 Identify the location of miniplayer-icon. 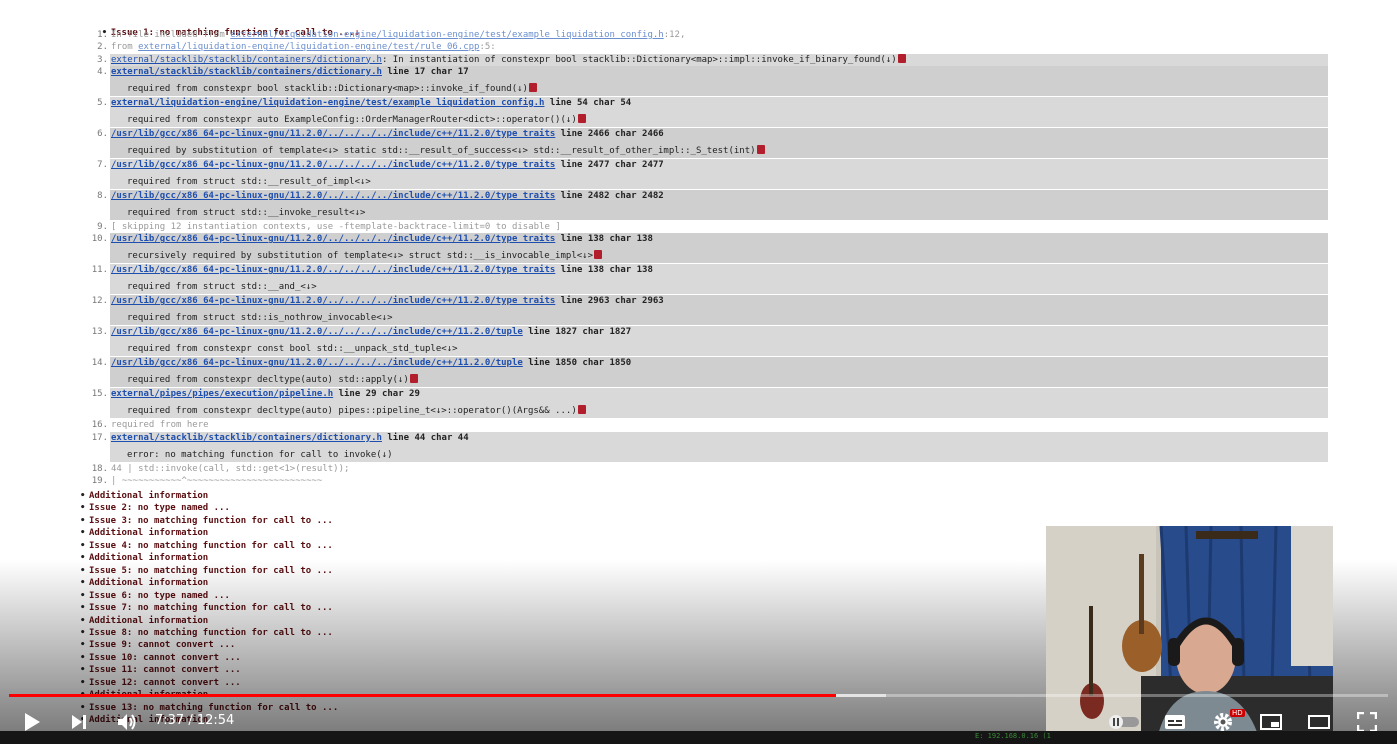
(1271, 722).